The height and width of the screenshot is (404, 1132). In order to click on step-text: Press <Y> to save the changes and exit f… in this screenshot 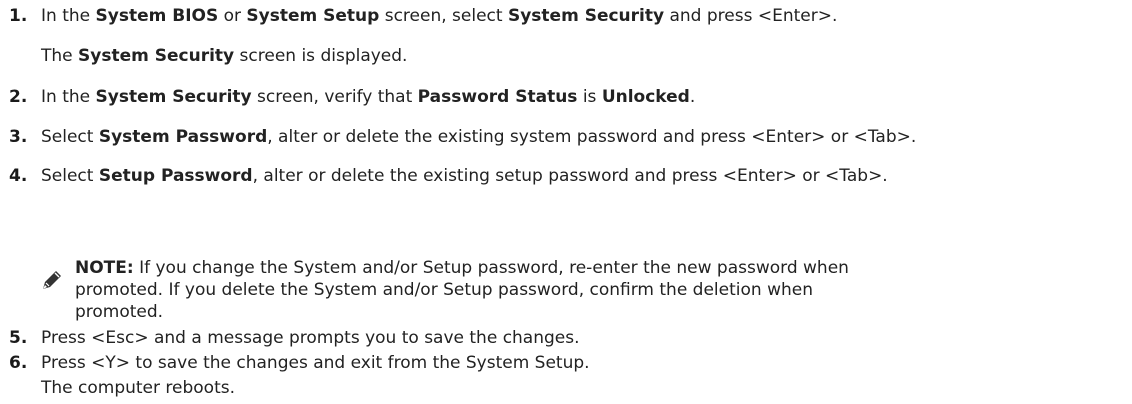, I will do `click(315, 363)`.